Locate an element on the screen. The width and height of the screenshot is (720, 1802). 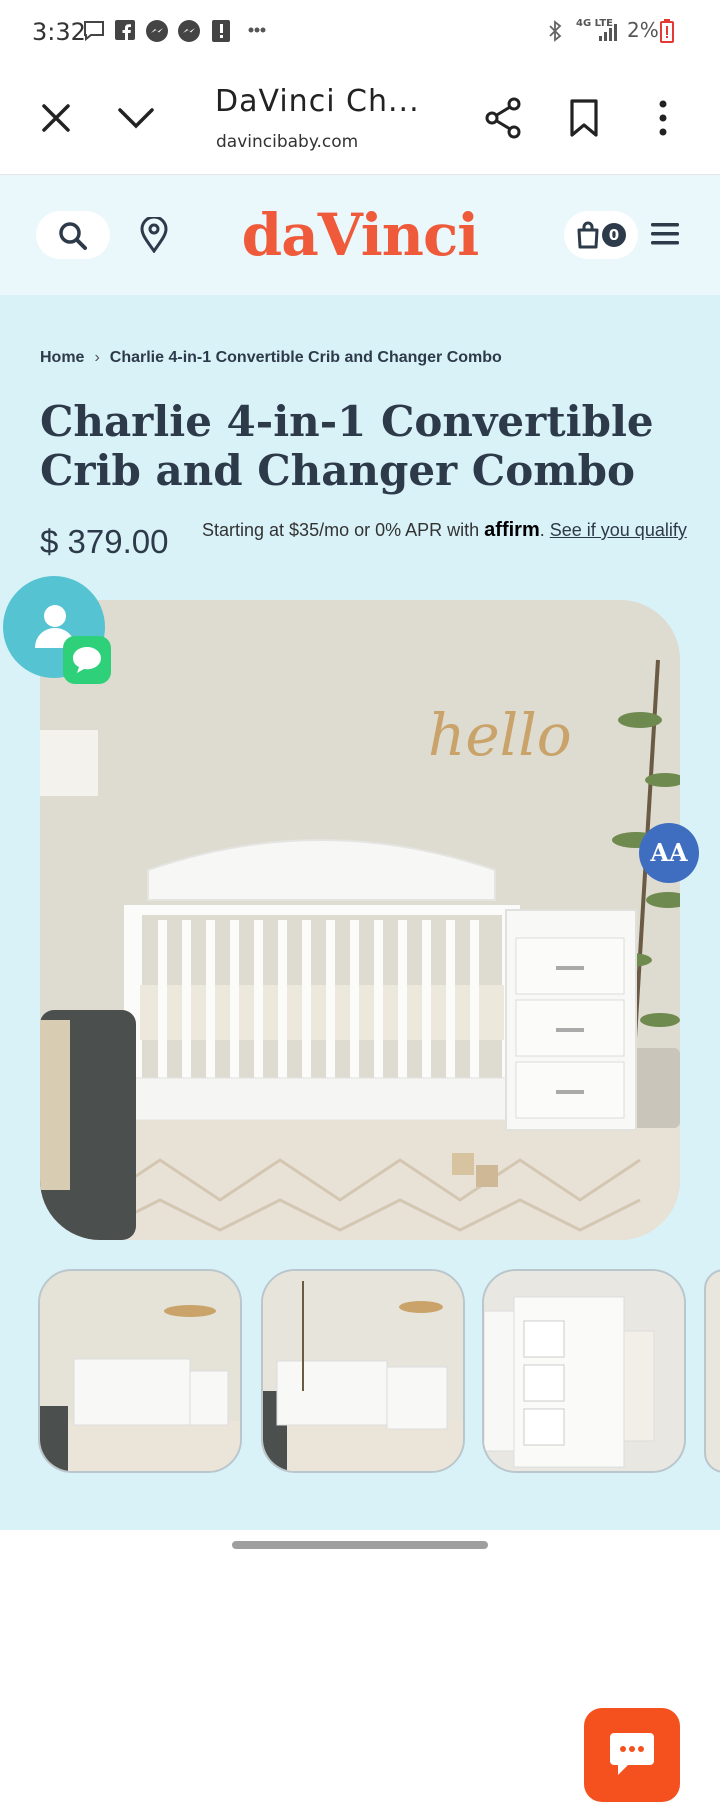
chat-bubble-icon is located at coordinates (632, 1754).